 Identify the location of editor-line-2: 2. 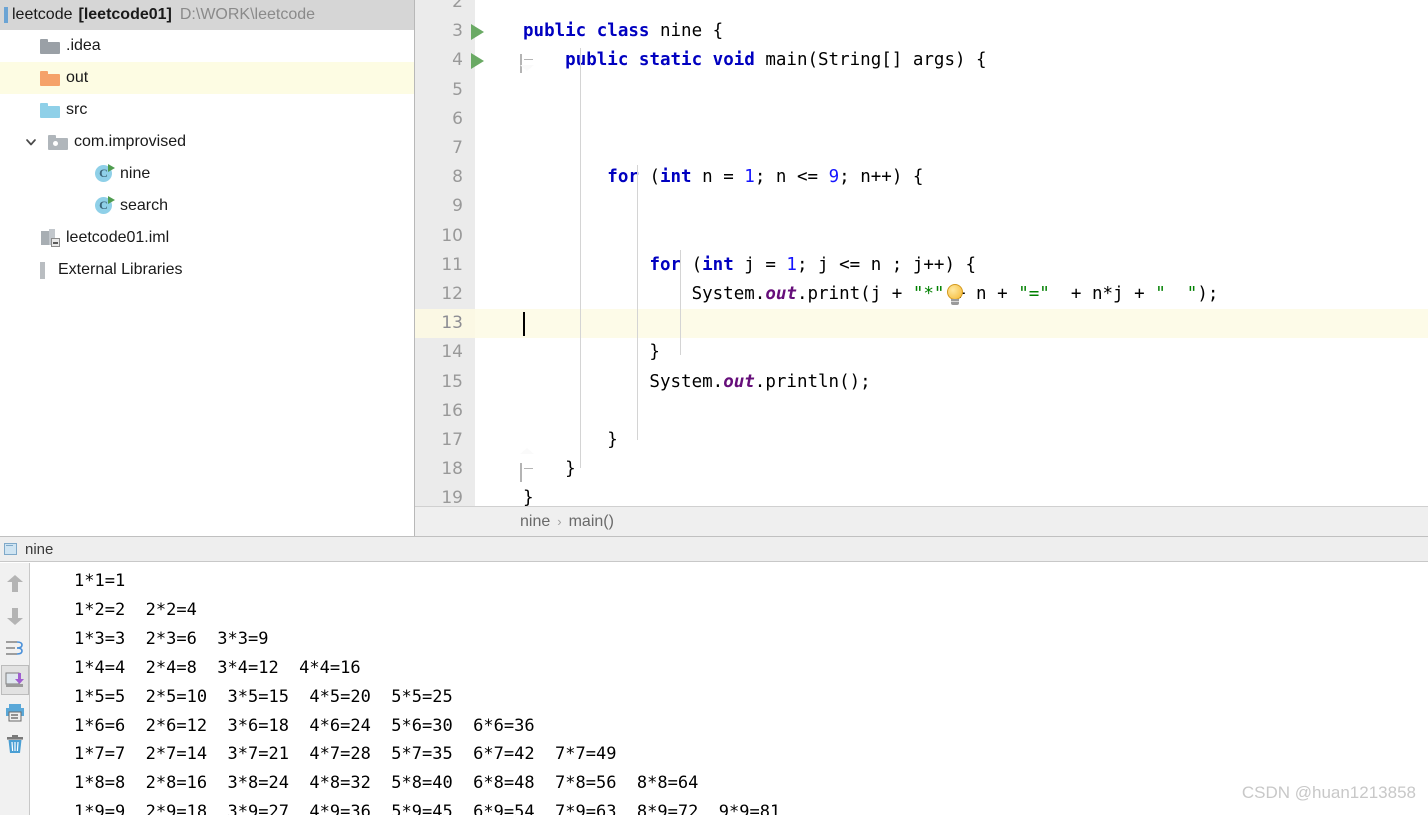
(921, 8).